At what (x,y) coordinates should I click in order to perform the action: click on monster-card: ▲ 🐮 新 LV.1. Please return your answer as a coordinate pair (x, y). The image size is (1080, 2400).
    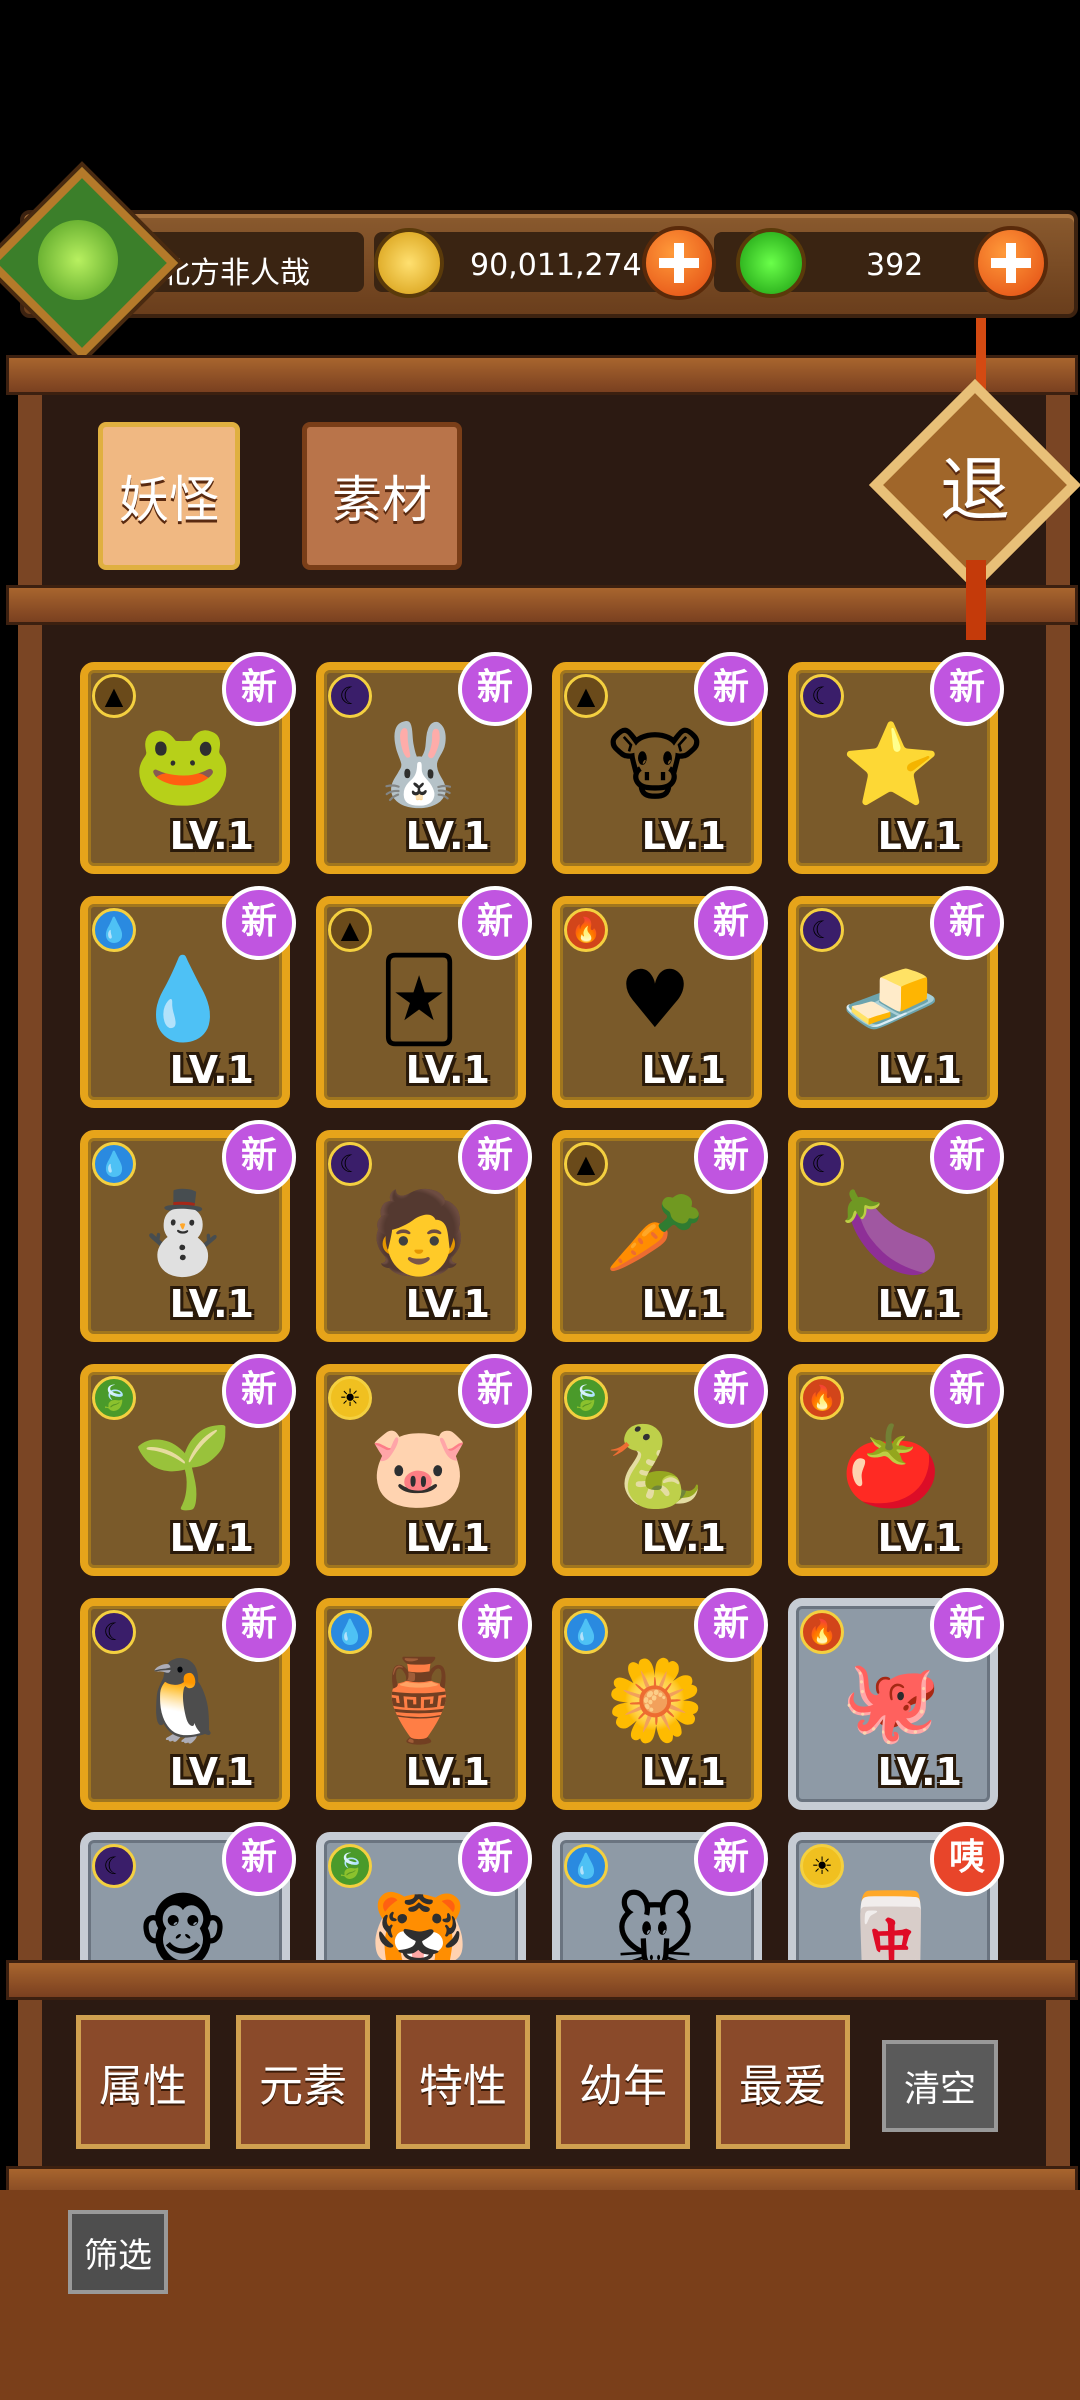
    Looking at the image, I should click on (660, 763).